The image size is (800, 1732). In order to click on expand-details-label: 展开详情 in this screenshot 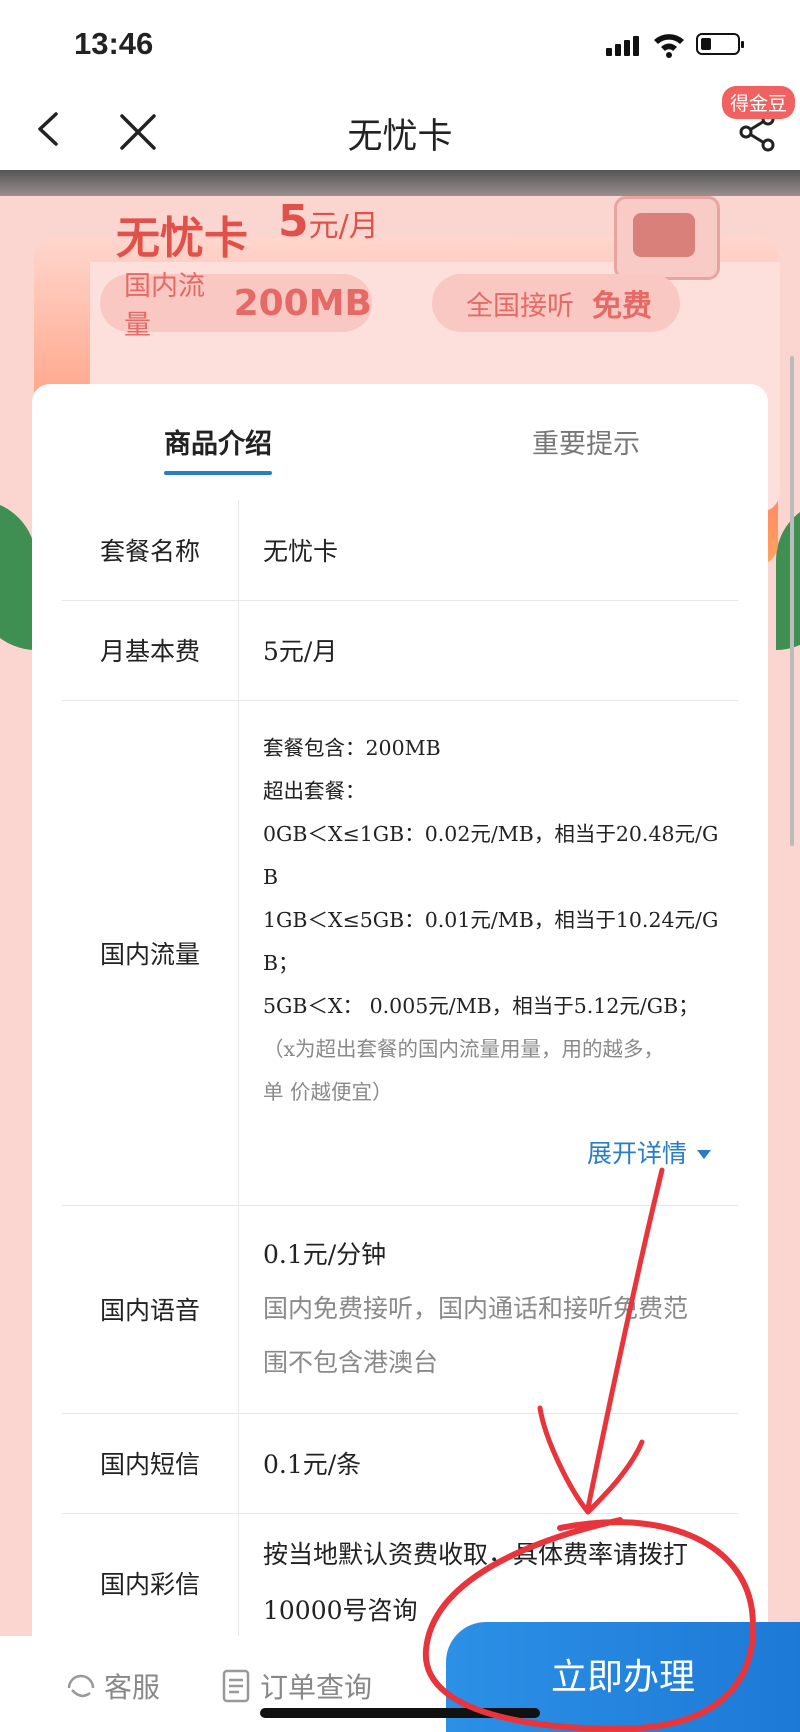, I will do `click(636, 1153)`.